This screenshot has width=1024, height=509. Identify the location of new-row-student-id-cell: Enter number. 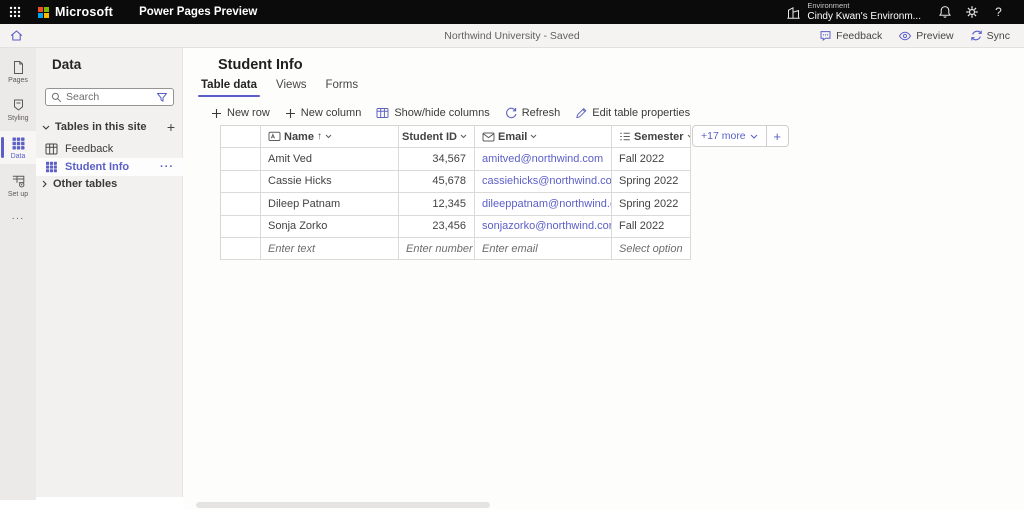
(437, 249).